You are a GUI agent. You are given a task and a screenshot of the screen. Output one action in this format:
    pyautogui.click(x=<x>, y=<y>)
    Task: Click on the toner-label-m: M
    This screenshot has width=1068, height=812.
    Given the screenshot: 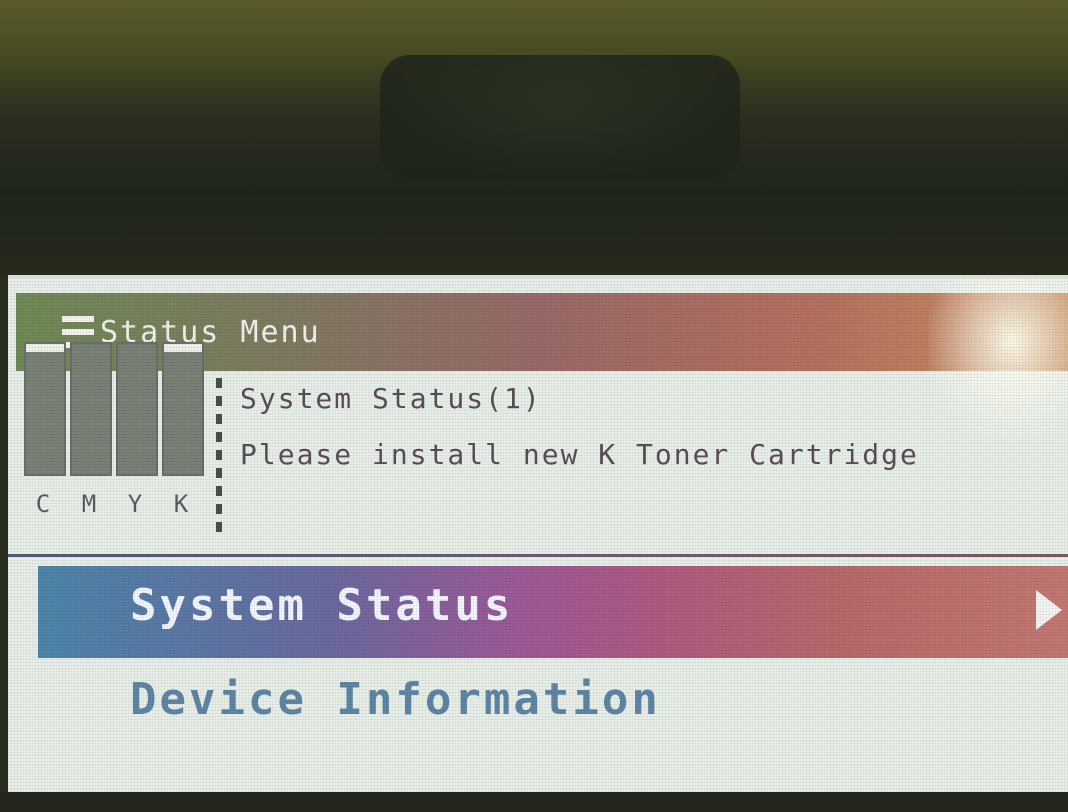 What is the action you would take?
    pyautogui.click(x=89, y=504)
    